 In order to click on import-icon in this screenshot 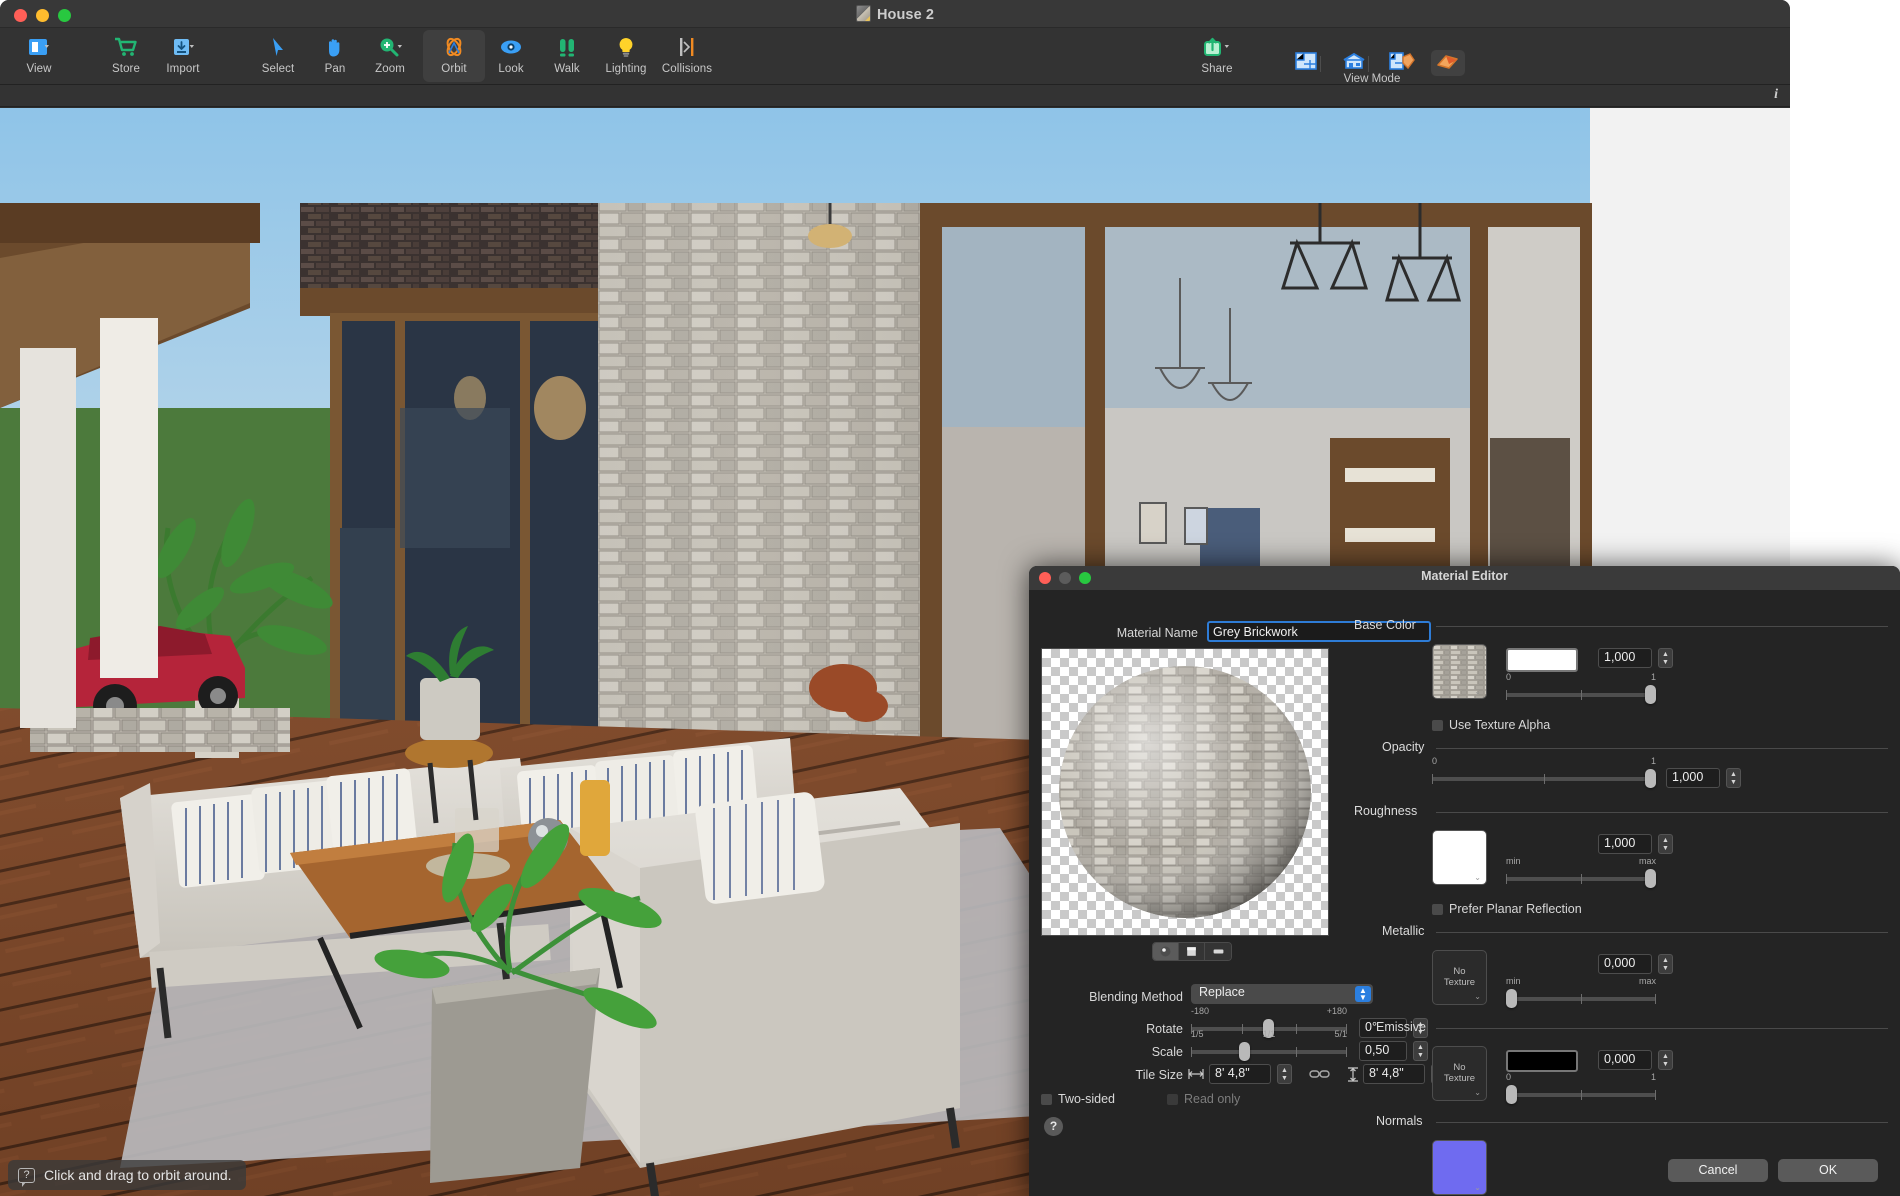, I will do `click(183, 47)`.